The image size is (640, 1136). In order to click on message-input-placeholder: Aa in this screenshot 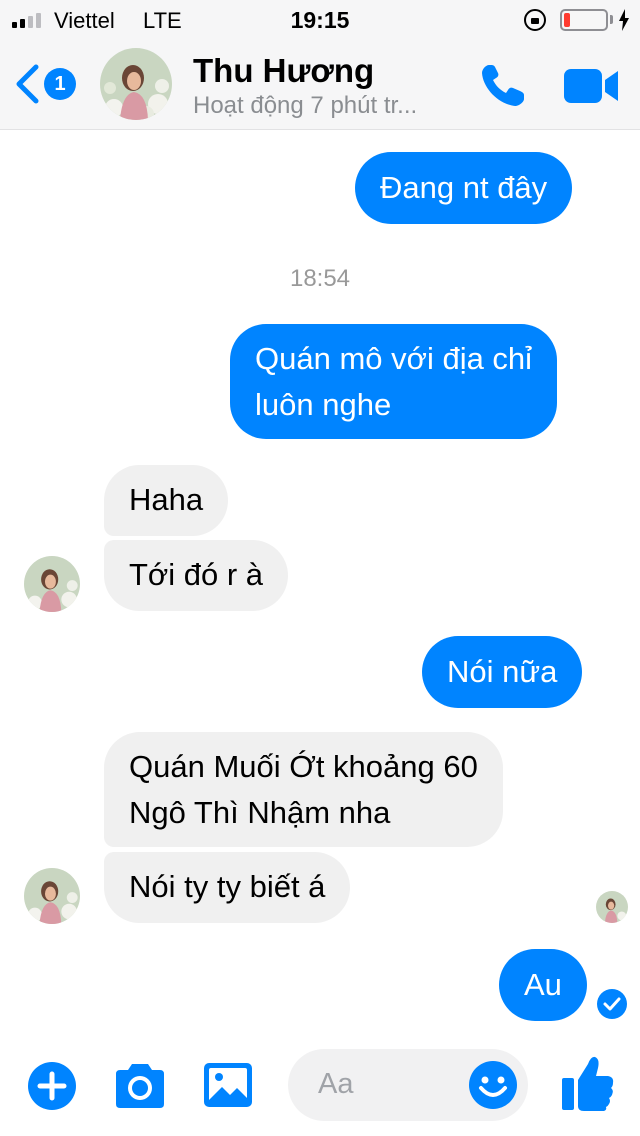, I will do `click(336, 1084)`.